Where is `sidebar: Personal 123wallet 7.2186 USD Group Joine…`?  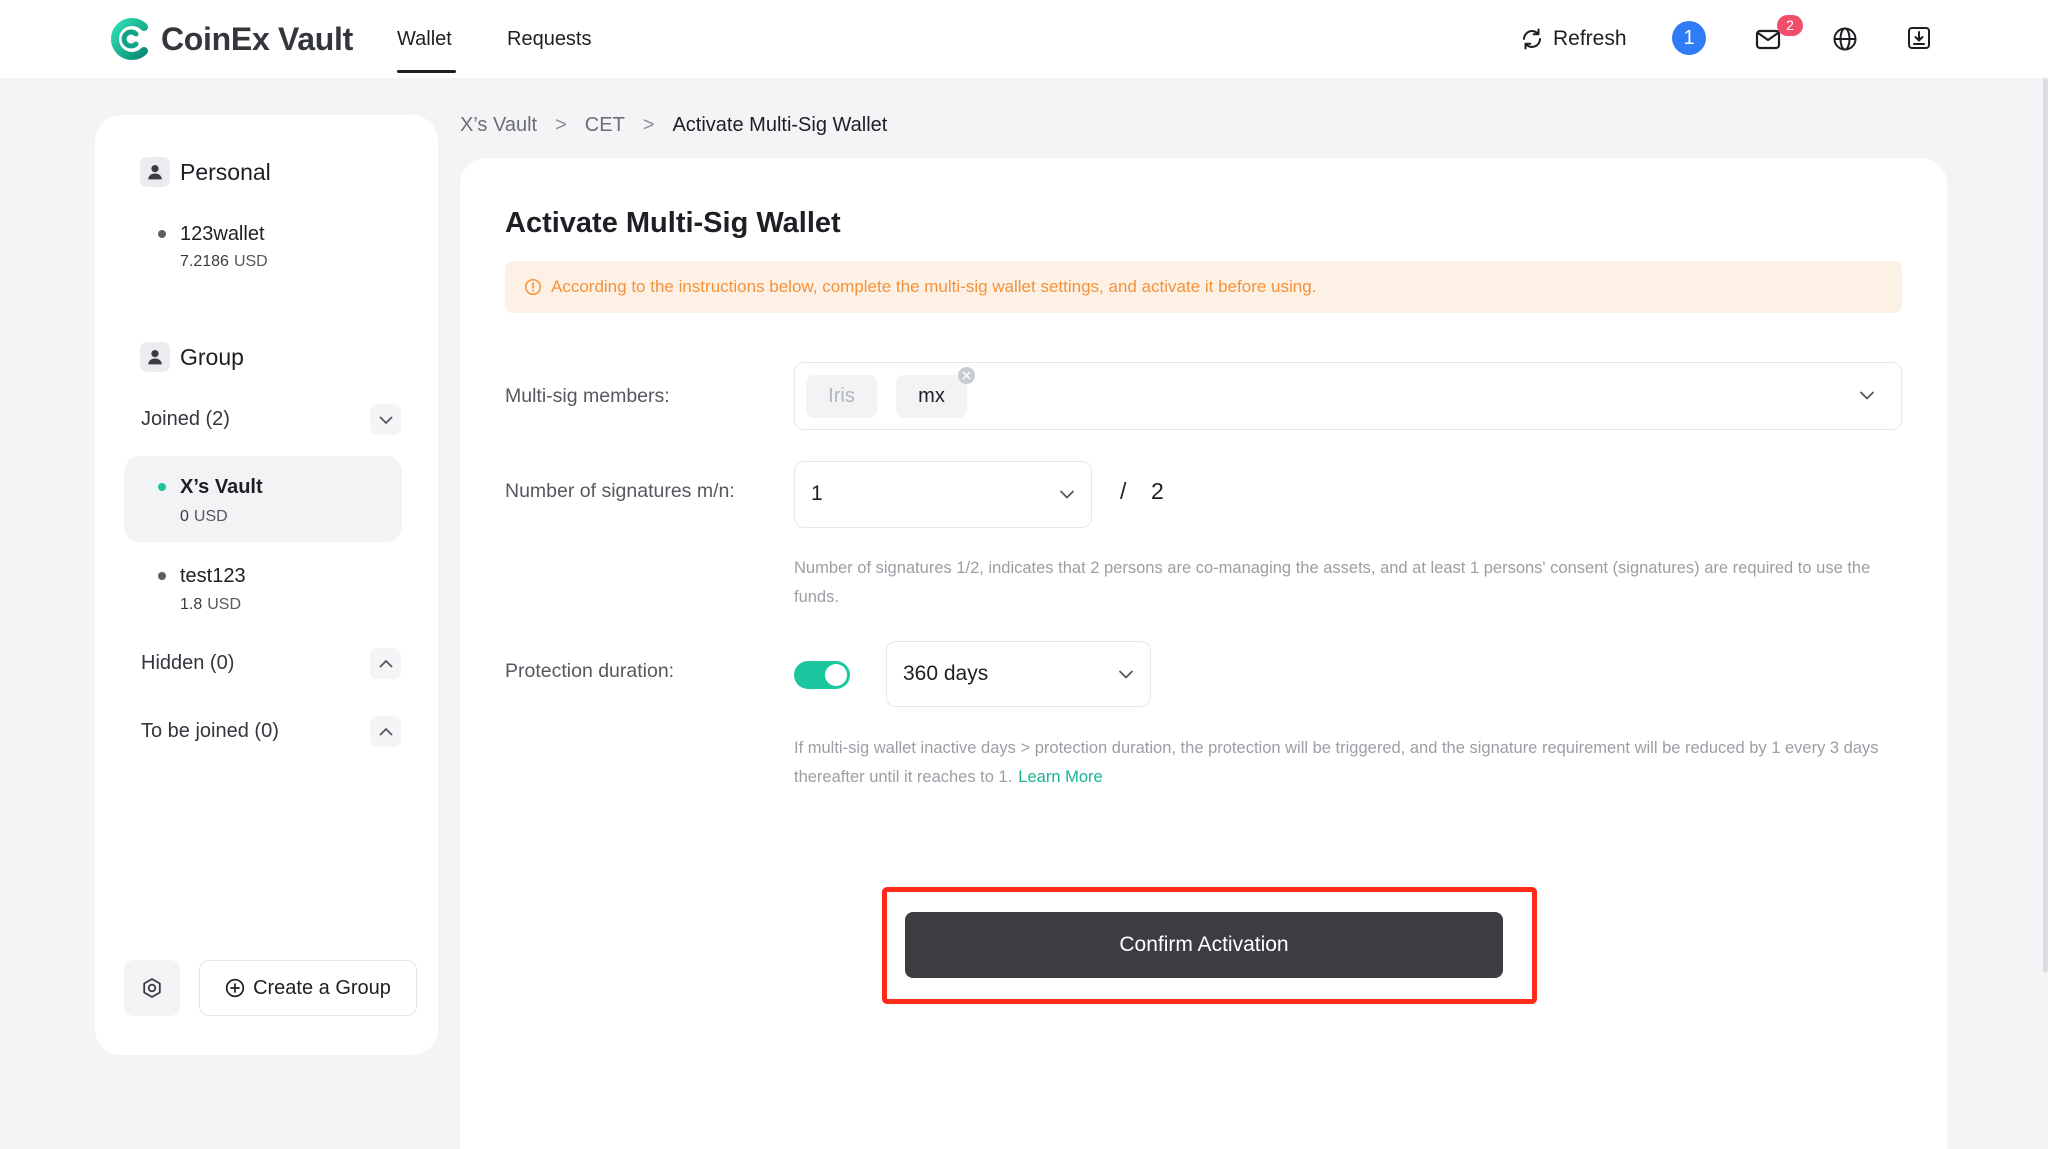 sidebar: Personal 123wallet 7.2186 USD Group Joine… is located at coordinates (266, 585).